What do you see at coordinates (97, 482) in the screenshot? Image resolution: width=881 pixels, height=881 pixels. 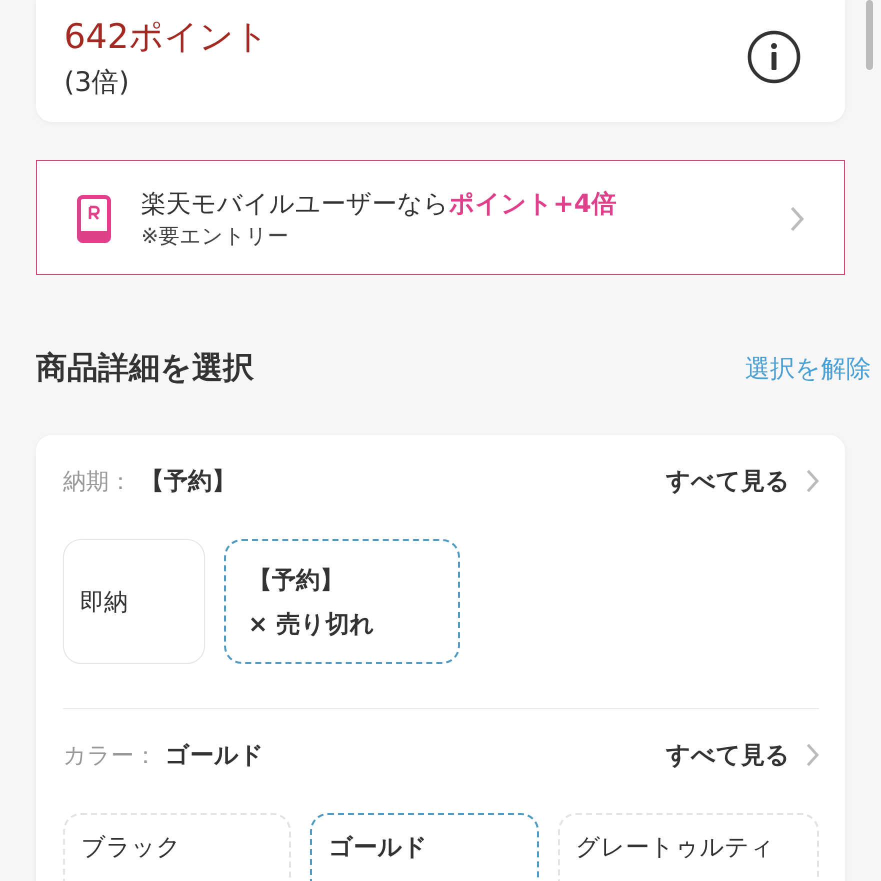 I see `option-label: 納期：` at bounding box center [97, 482].